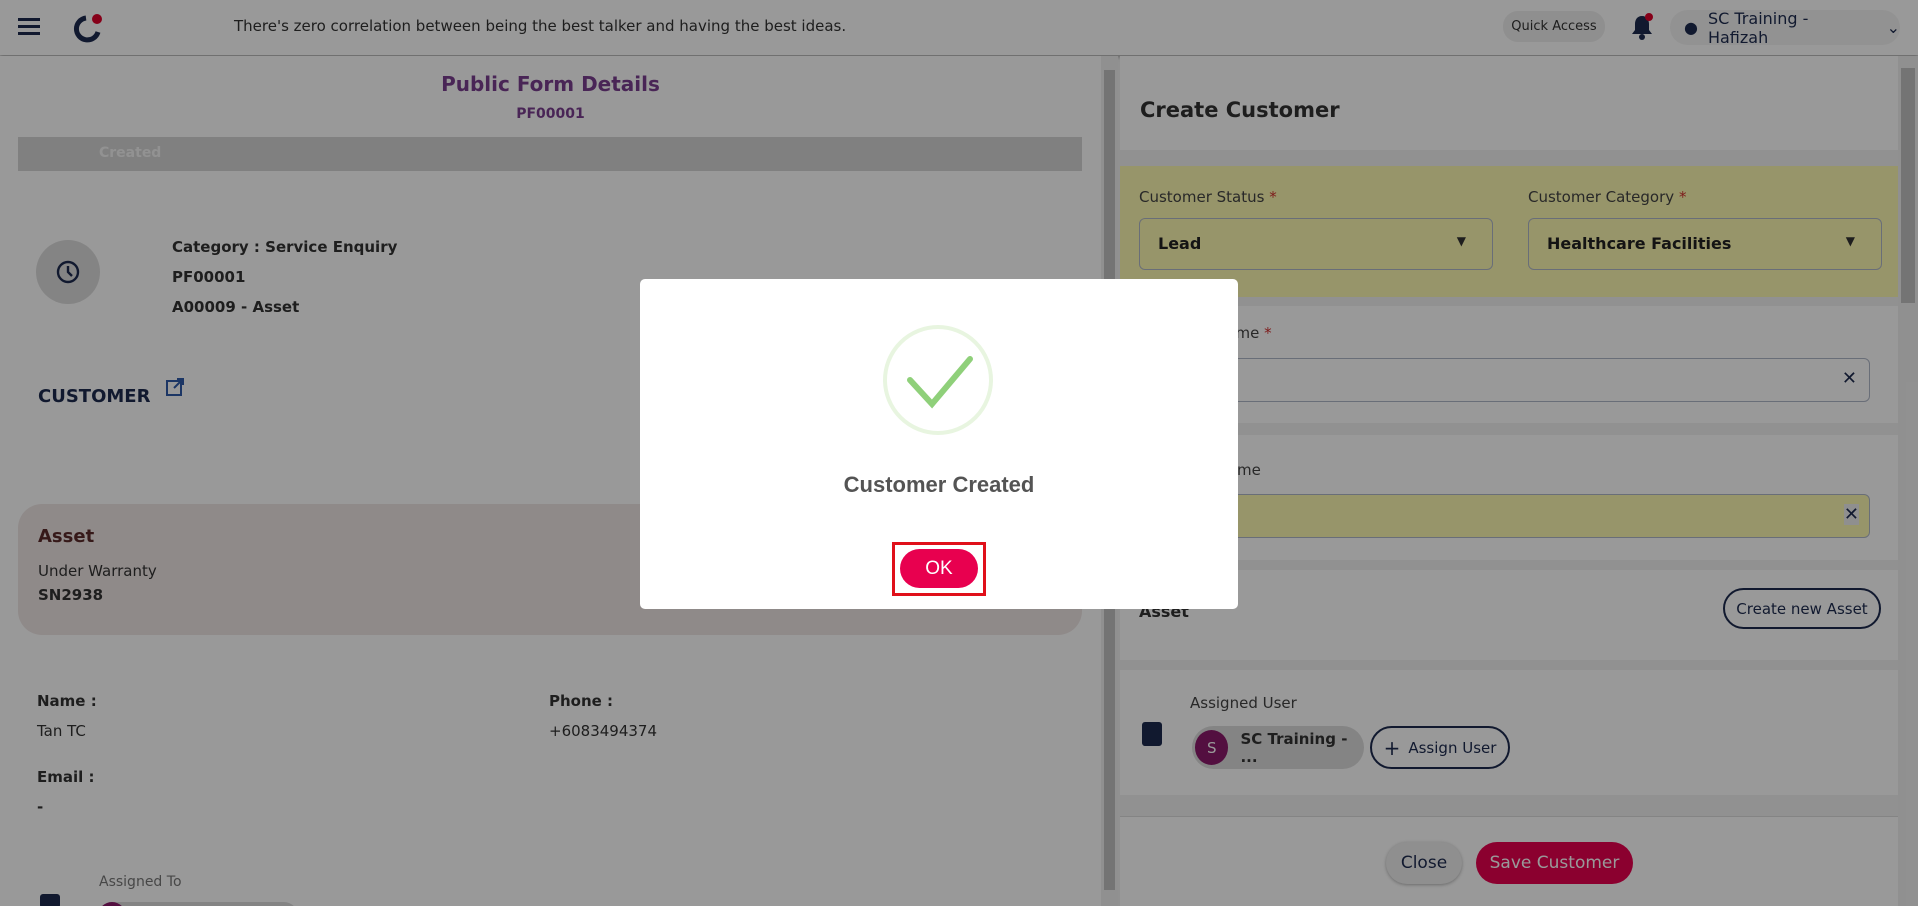 This screenshot has width=1918, height=906. I want to click on success-check-icon, so click(938, 380).